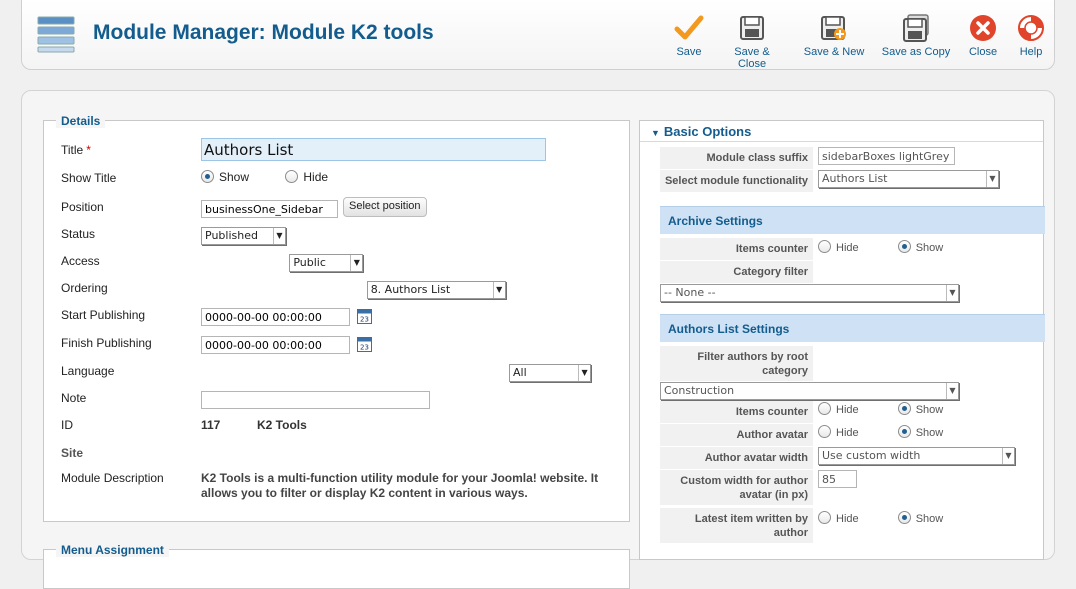 This screenshot has width=1076, height=589. Describe the element at coordinates (78, 234) in the screenshot. I see `status-label: Status` at that location.